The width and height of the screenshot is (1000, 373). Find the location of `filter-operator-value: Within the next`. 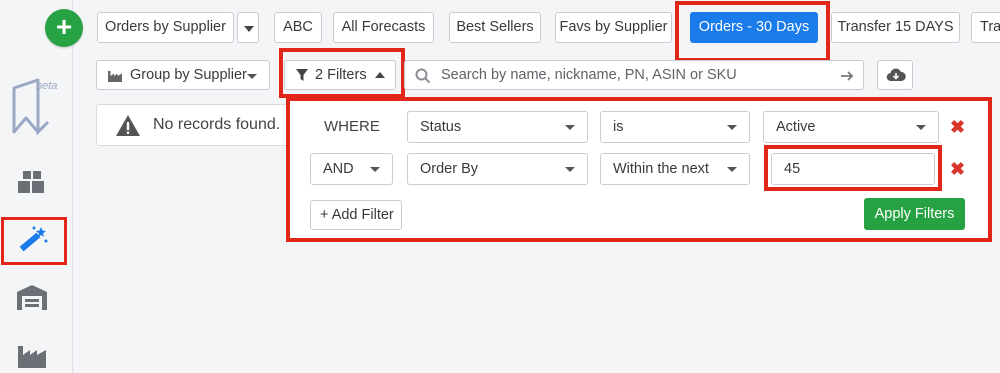

filter-operator-value: Within the next is located at coordinates (661, 169).